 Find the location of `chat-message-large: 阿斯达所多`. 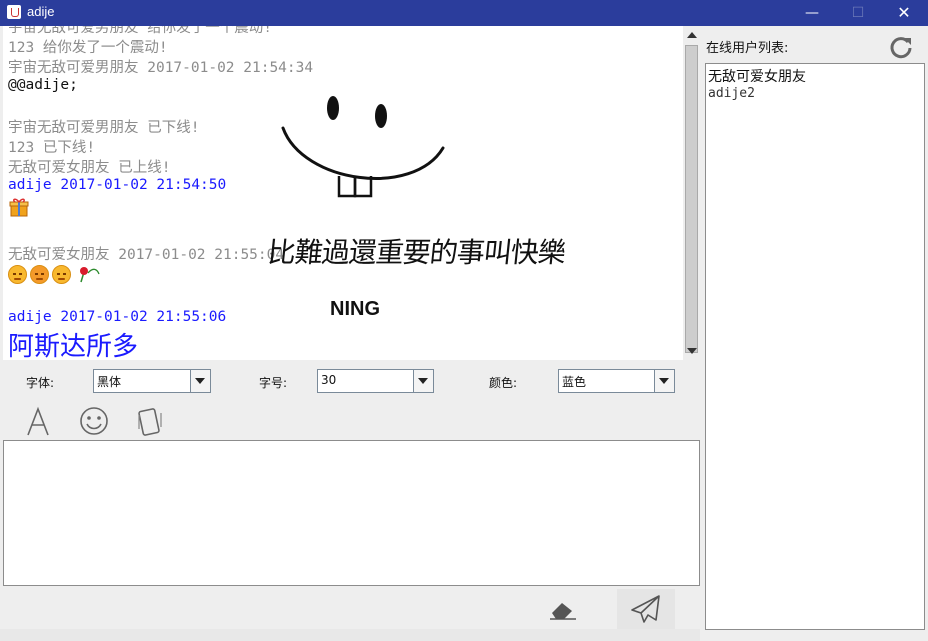

chat-message-large: 阿斯达所多 is located at coordinates (73, 346).